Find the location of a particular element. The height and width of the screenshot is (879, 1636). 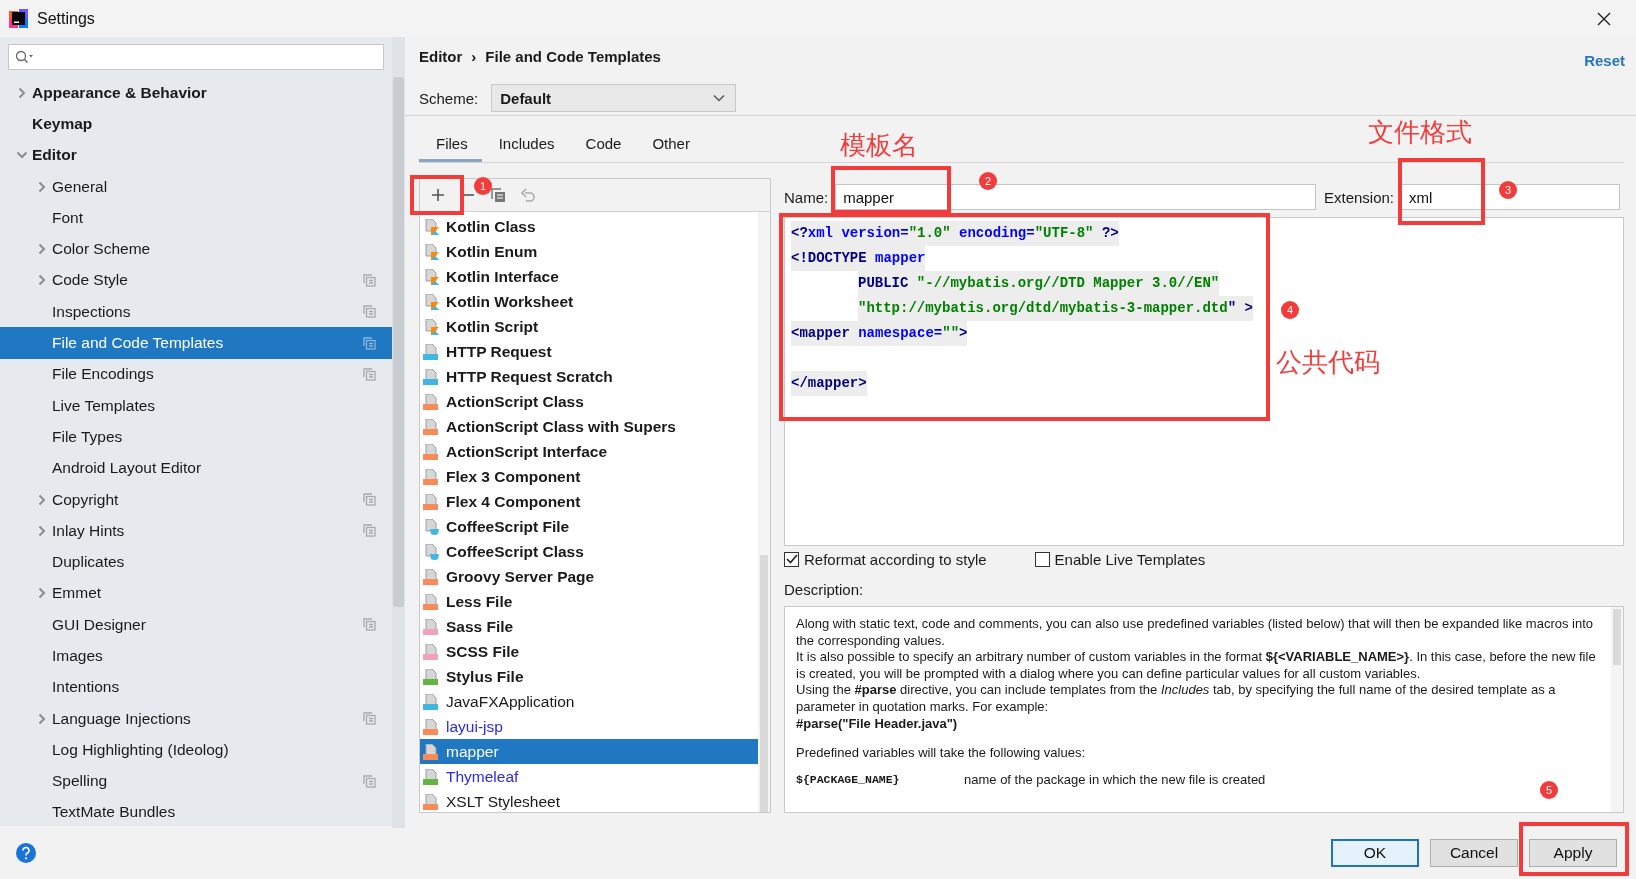

list-item: Kotlin Interface is located at coordinates (589, 276).